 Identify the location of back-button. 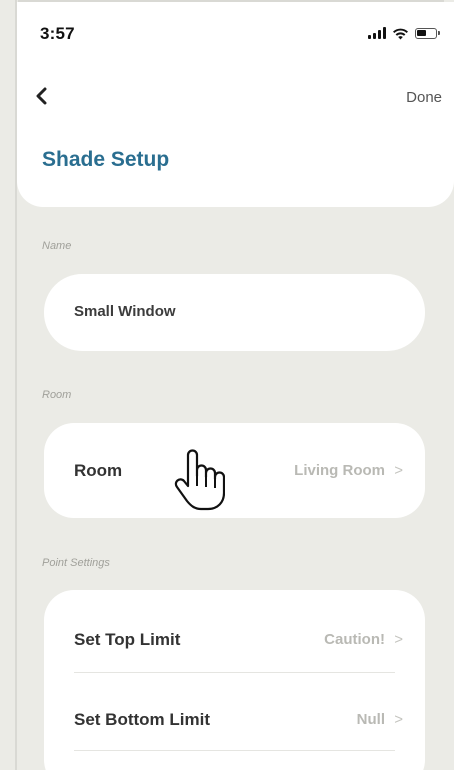
(41, 96).